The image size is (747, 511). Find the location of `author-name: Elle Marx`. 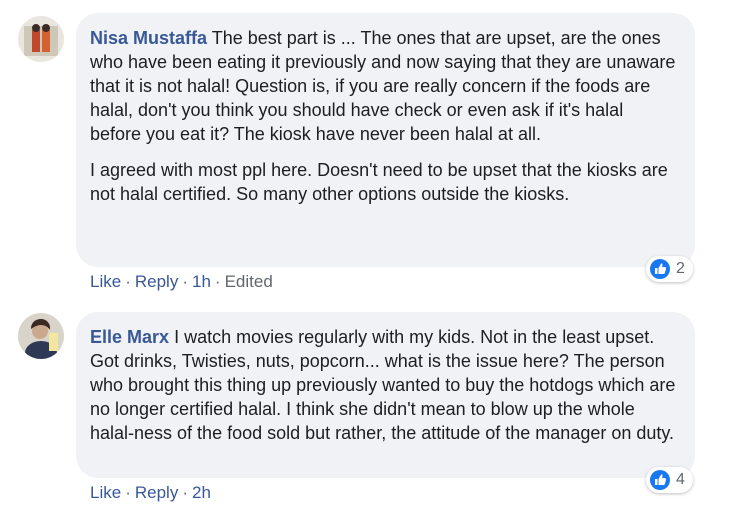

author-name: Elle Marx is located at coordinates (129, 337).